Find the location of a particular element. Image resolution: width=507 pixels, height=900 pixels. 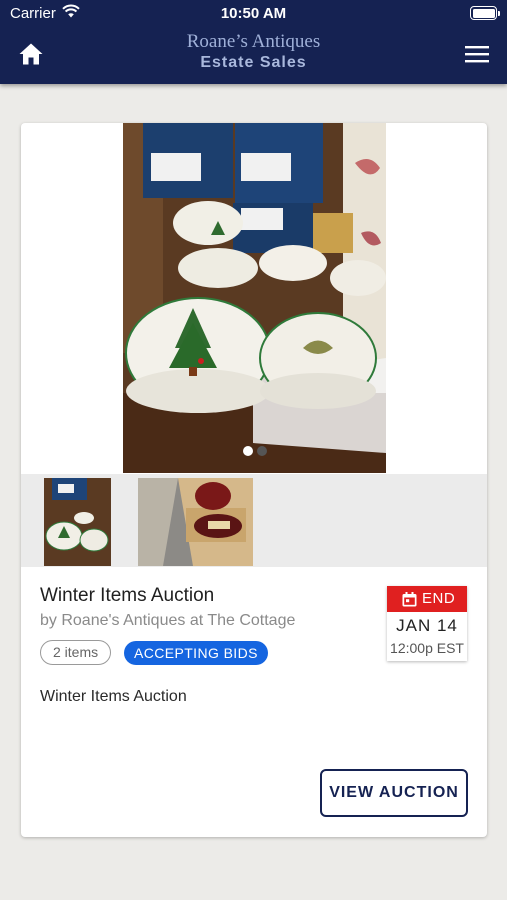

carousel-indicator is located at coordinates (254, 452).